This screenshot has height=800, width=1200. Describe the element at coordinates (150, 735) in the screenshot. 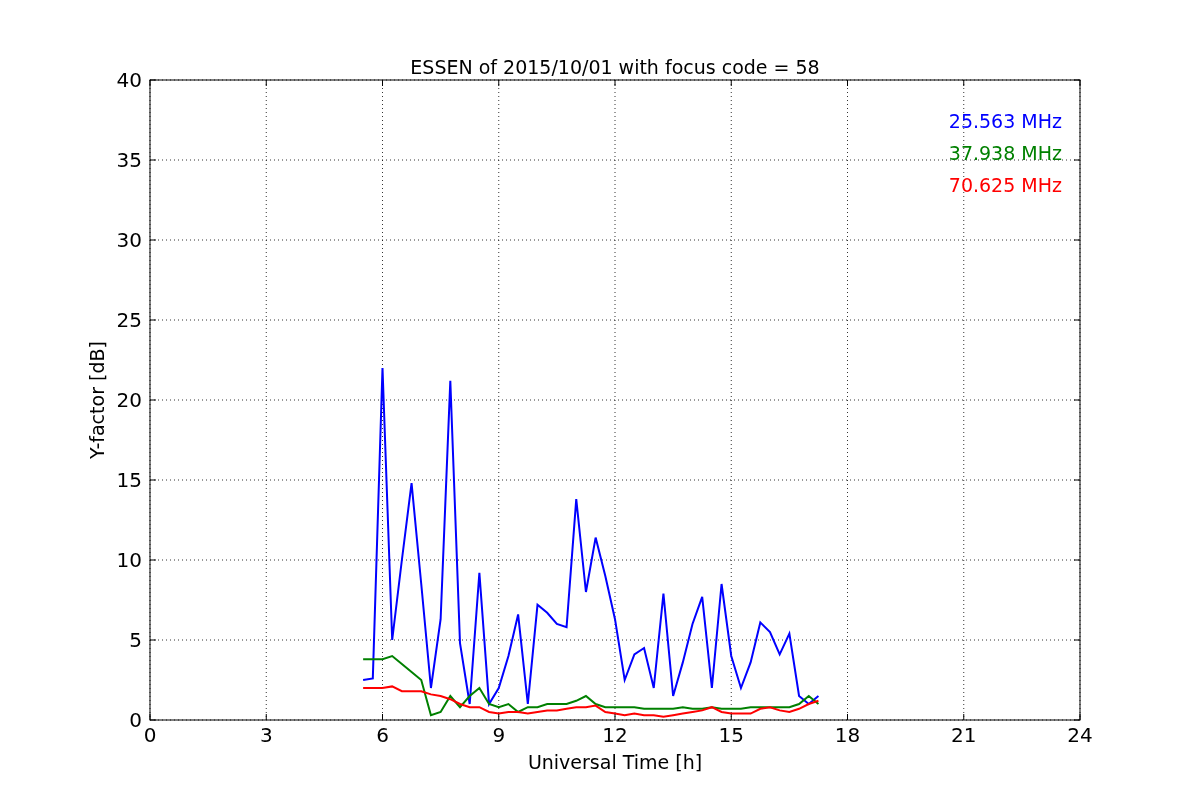

I see `x-tick-label: 0` at that location.